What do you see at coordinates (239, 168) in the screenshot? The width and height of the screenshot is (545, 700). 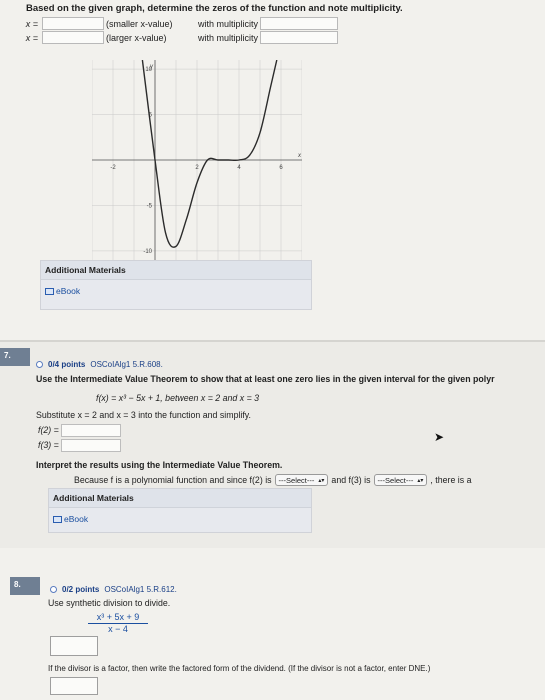 I see `x-tick-label: 4` at bounding box center [239, 168].